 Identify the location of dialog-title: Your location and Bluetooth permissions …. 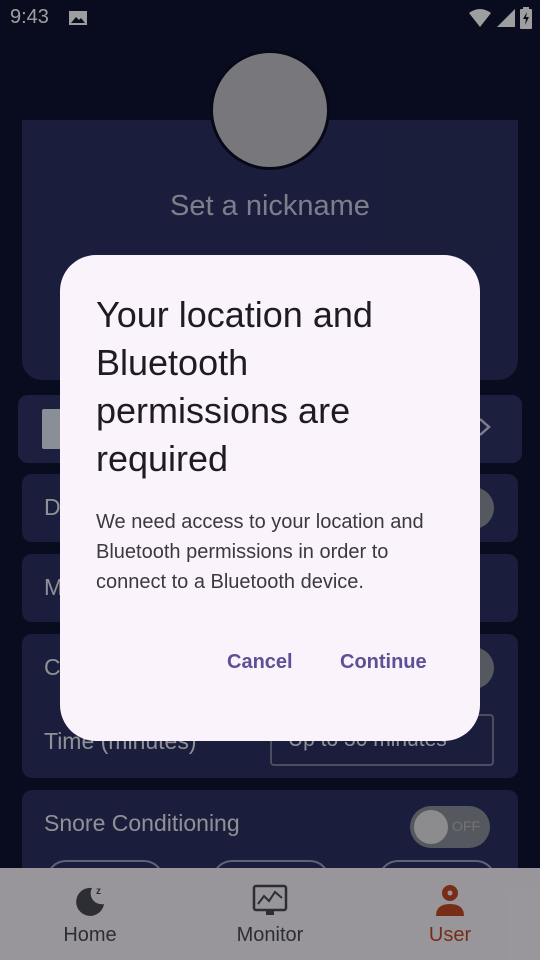
(234, 386).